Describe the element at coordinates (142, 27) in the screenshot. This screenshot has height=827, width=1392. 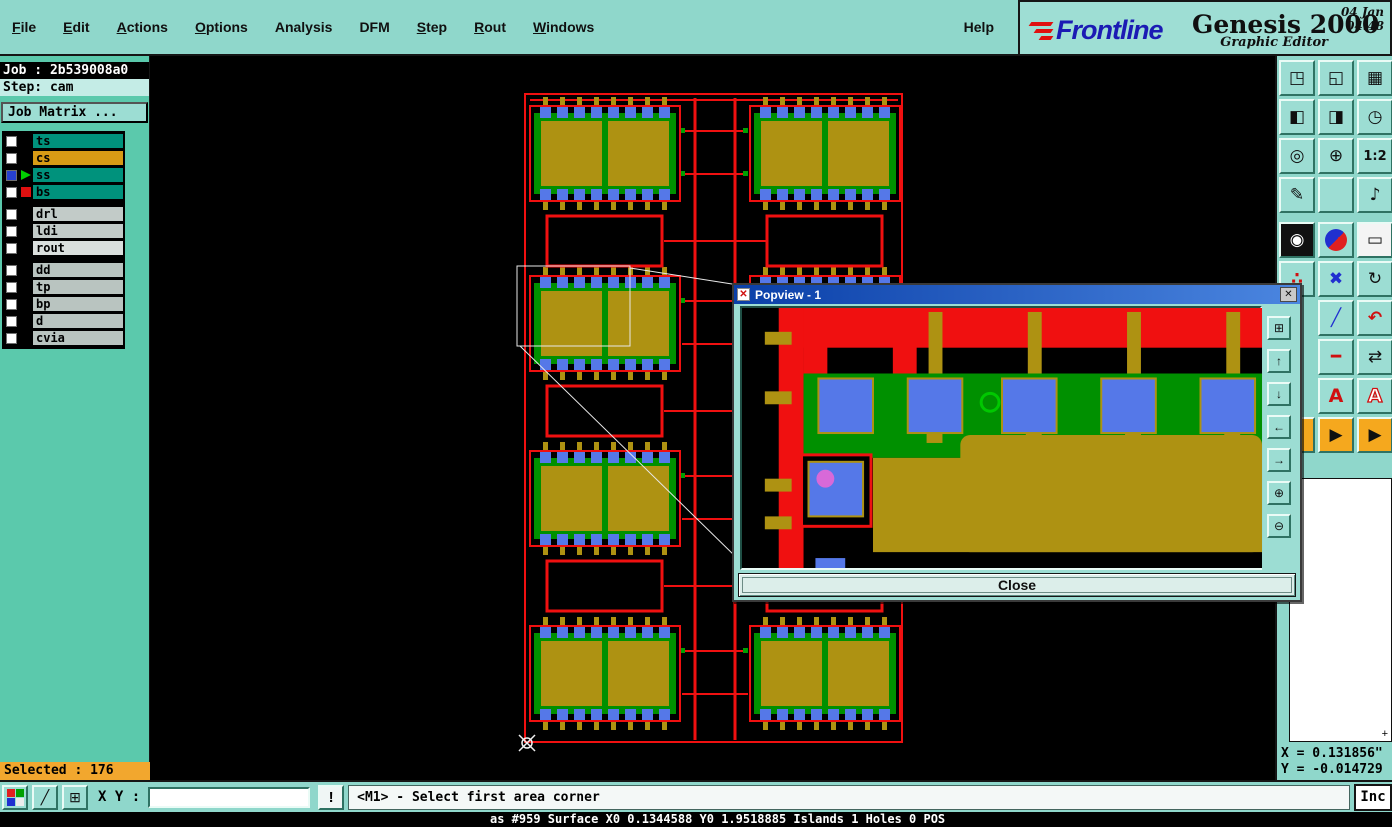
I see `menu-actions: Actions` at that location.